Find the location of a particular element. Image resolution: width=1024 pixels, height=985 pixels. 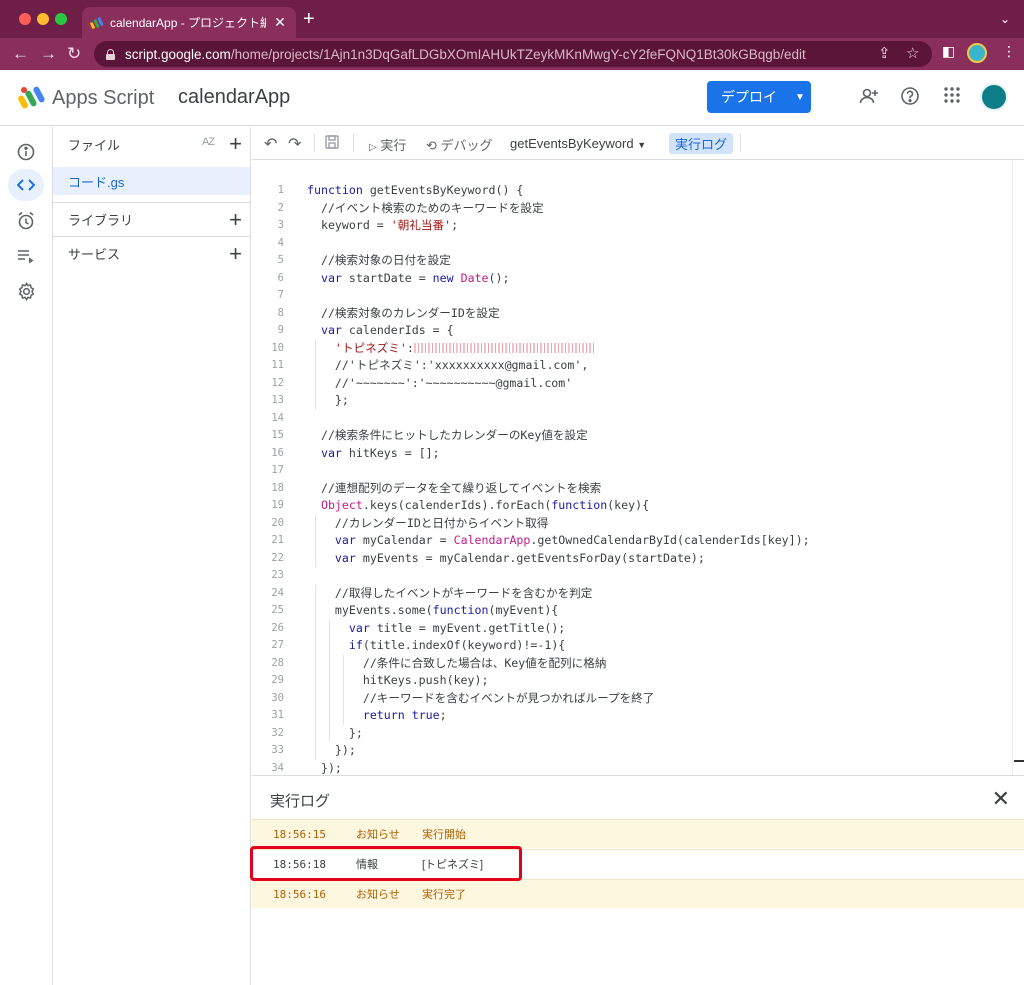

caret-down-icon: ▼ is located at coordinates (800, 97).